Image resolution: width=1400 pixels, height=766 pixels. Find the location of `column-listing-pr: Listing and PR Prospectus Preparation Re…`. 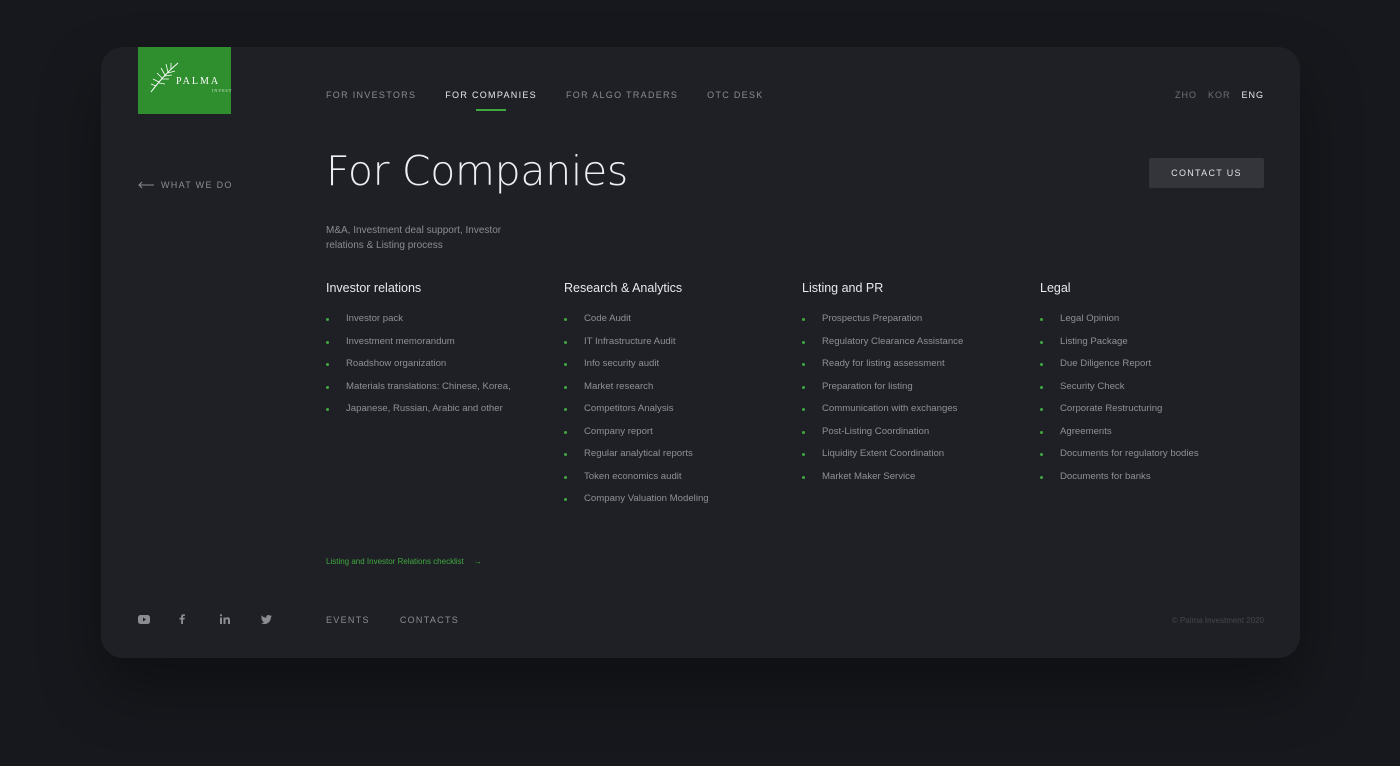

column-listing-pr: Listing and PR Prospectus Preparation Re… is located at coordinates (912, 387).